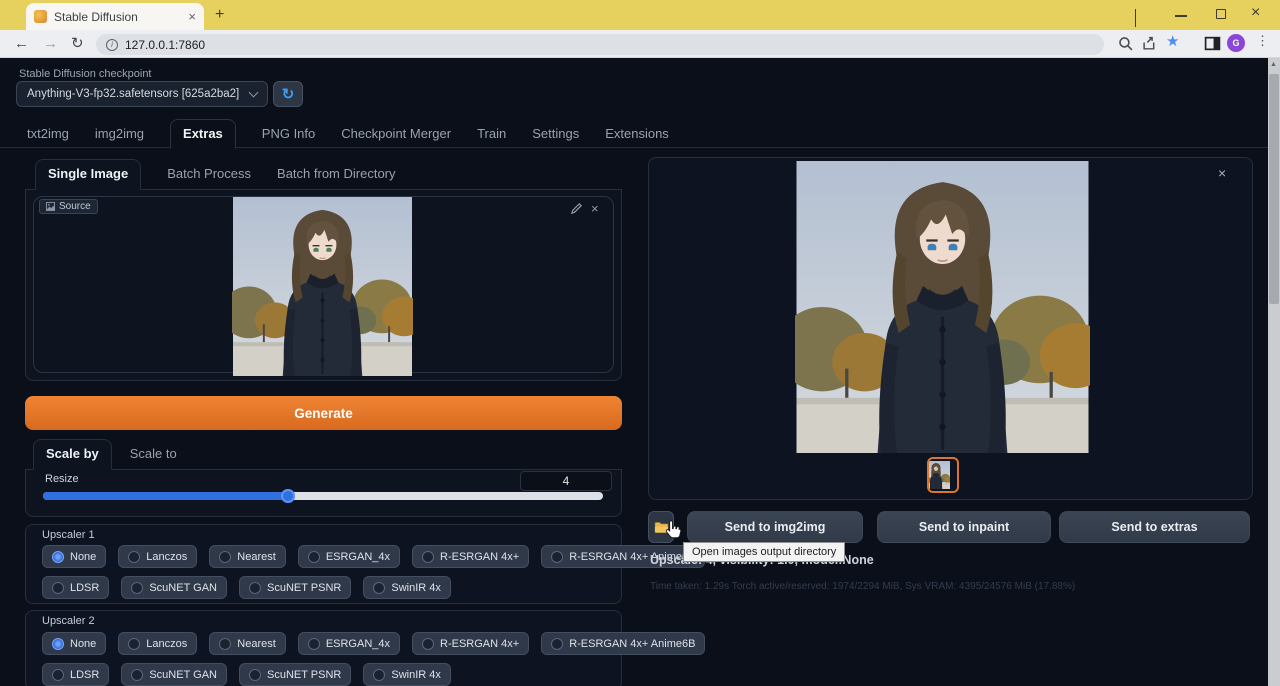  What do you see at coordinates (68, 206) in the screenshot?
I see `source-label-chip: Source` at bounding box center [68, 206].